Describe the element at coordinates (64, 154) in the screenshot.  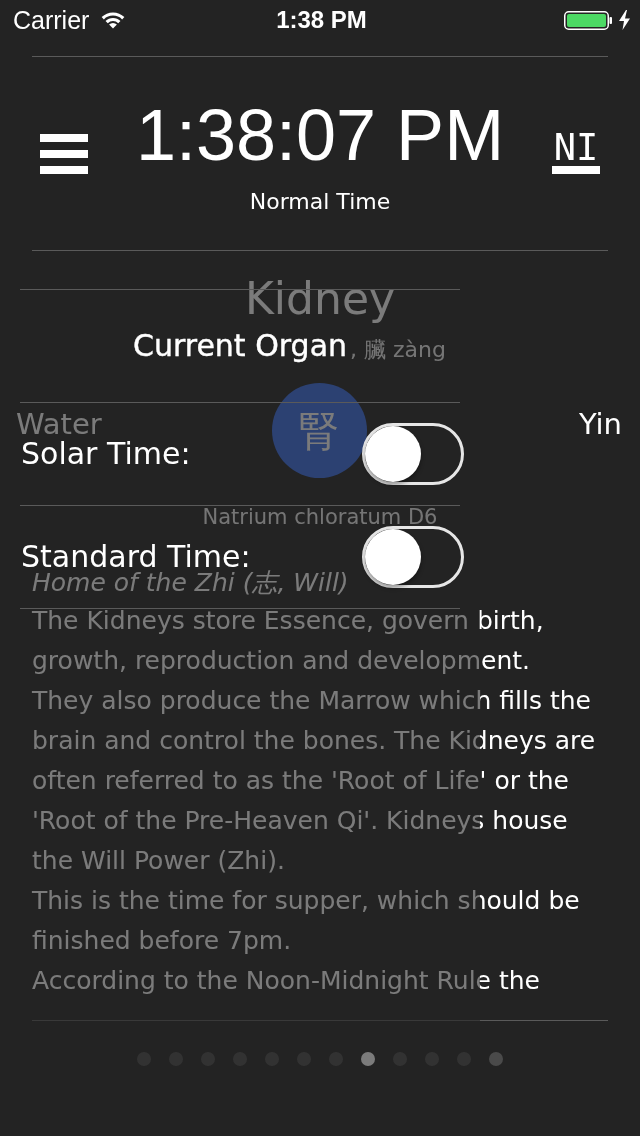
I see `menu-icon` at that location.